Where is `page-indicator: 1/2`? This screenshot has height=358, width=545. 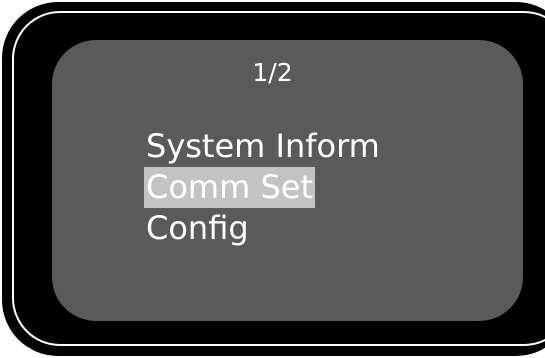 page-indicator: 1/2 is located at coordinates (272, 72).